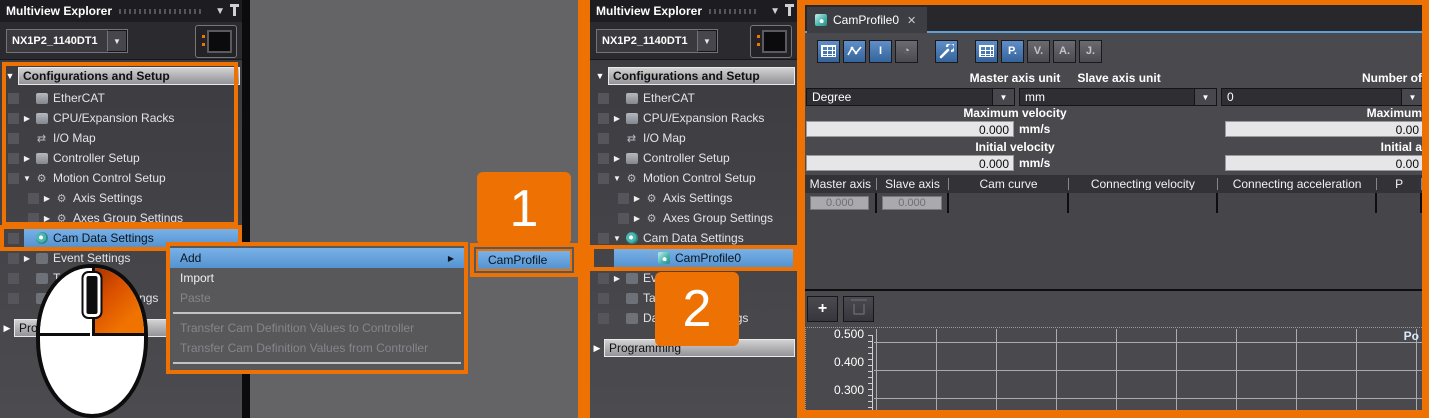 The height and width of the screenshot is (418, 1429). I want to click on acceleration-toggle: A., so click(1064, 51).